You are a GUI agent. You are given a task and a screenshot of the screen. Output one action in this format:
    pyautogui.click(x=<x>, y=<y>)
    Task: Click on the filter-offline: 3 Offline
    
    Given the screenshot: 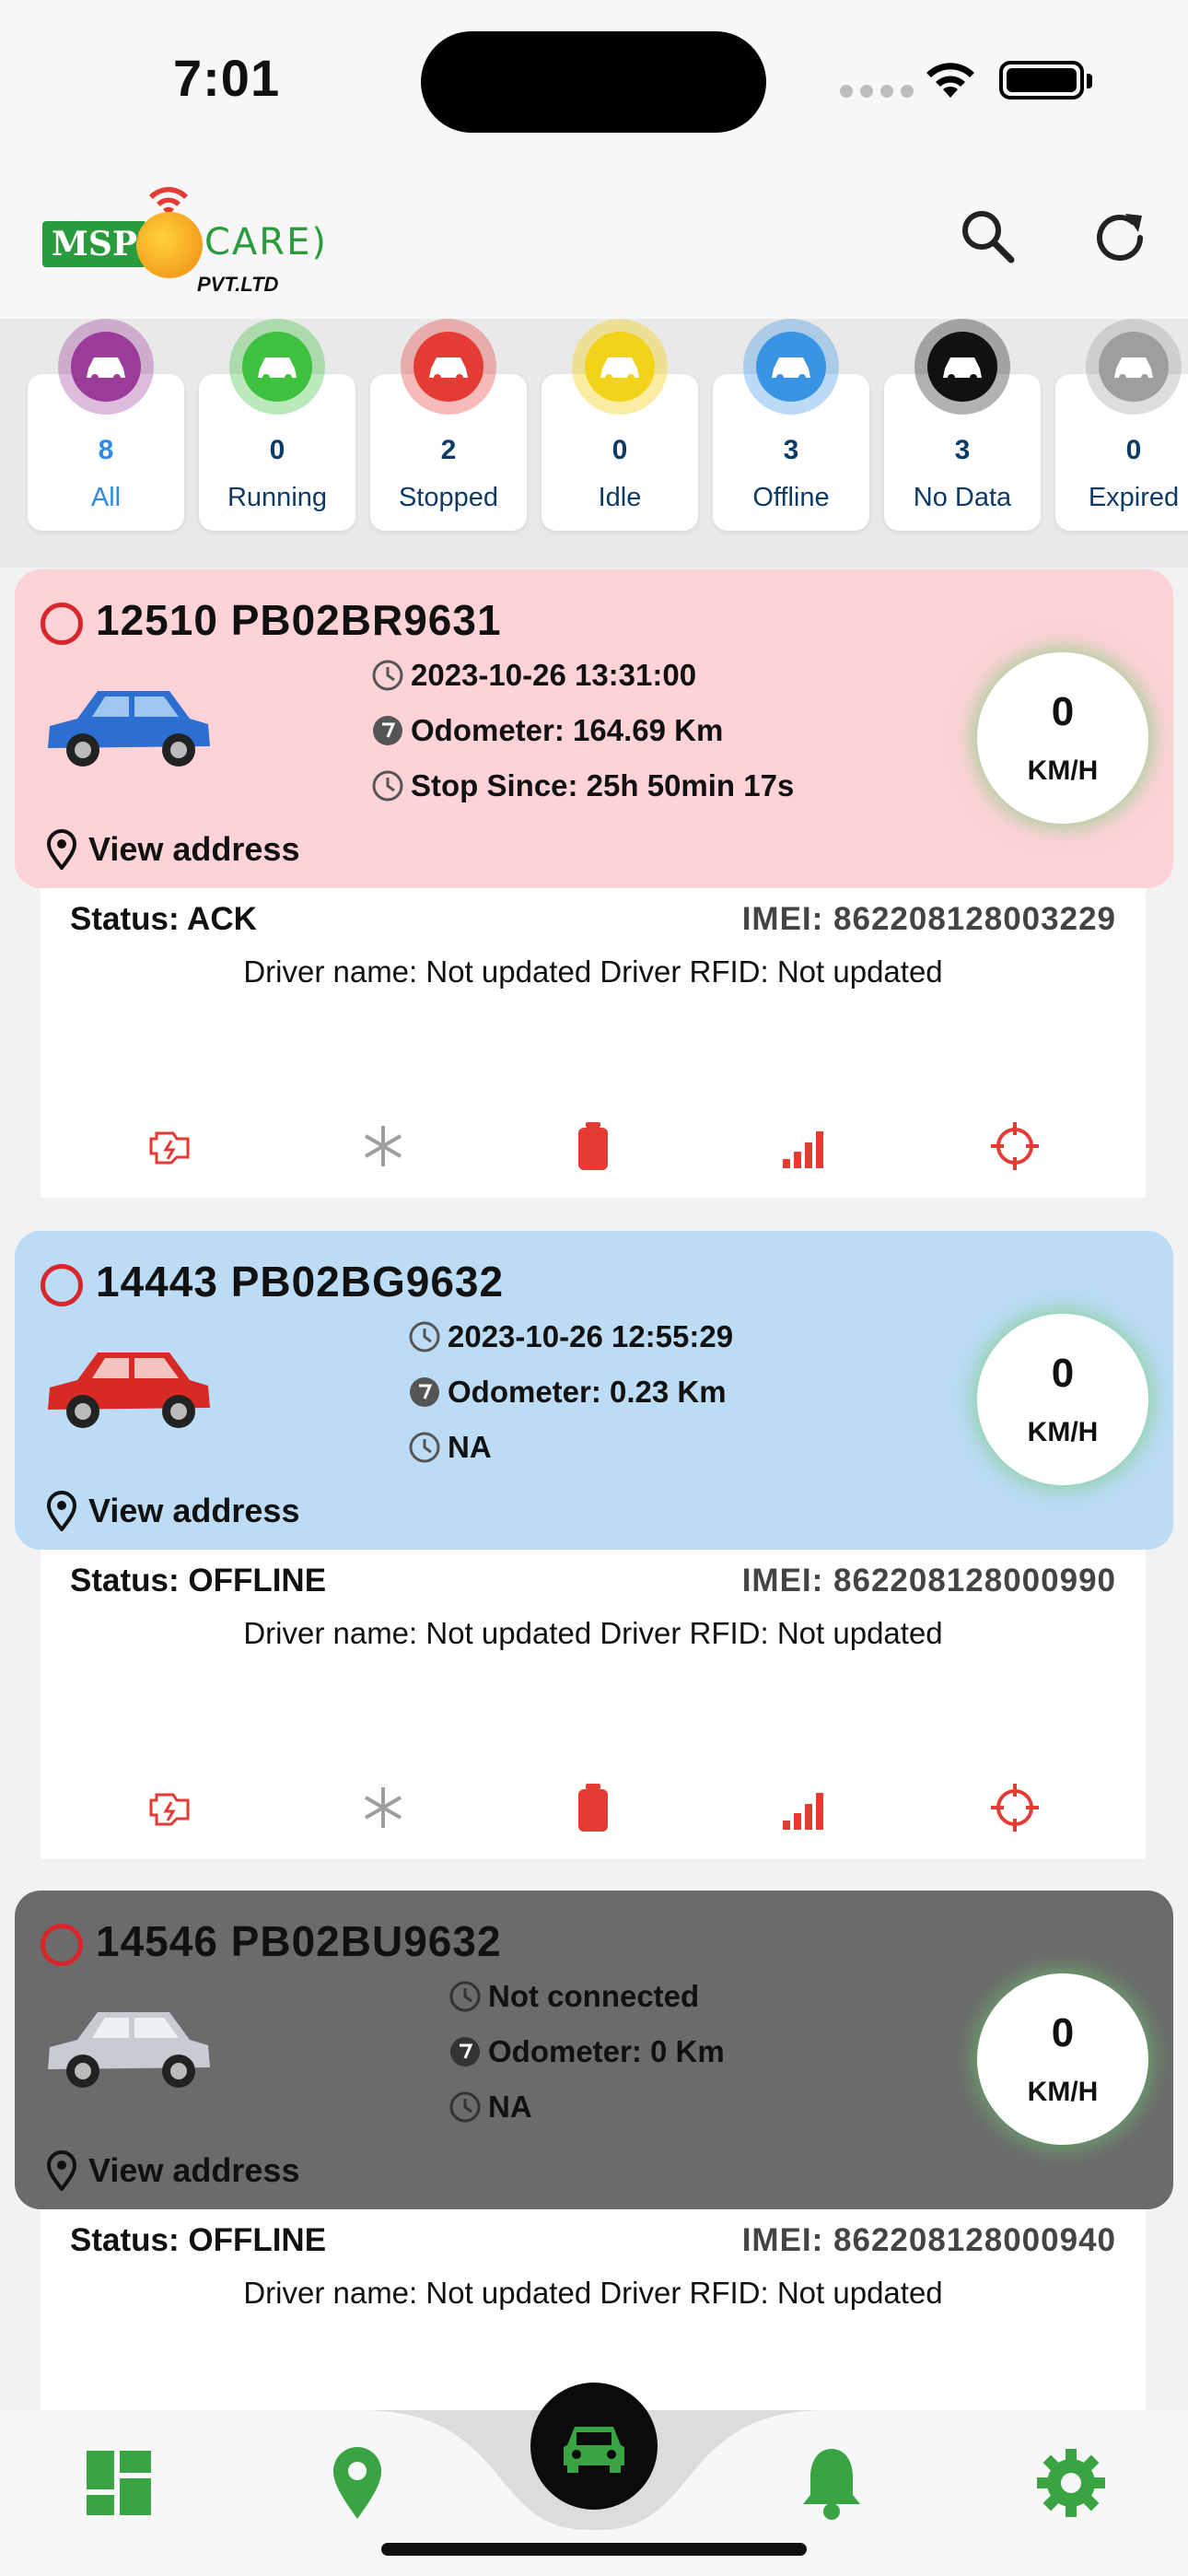 What is the action you would take?
    pyautogui.click(x=791, y=425)
    